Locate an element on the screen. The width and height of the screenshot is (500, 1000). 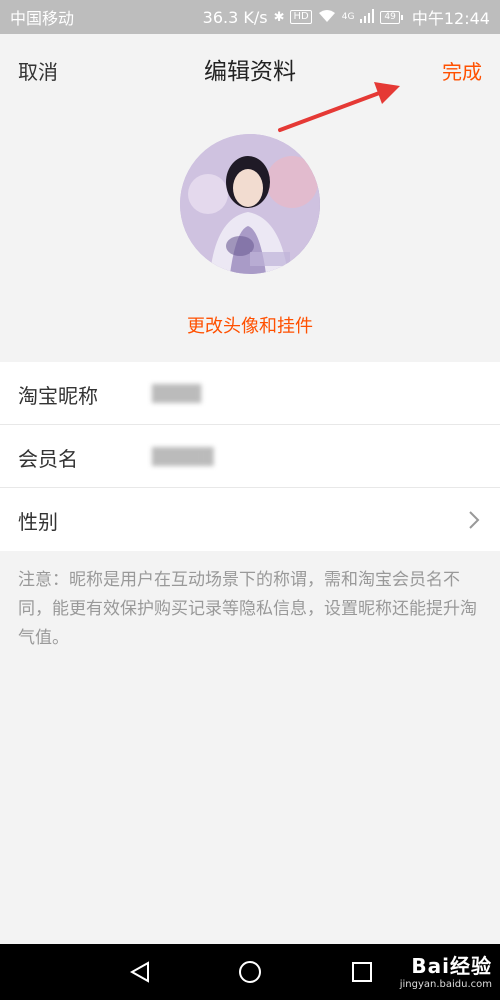
status-bar: 中国移动 36.3 K/s ✱ HD 4G 49 中午12:44 is located at coordinates (250, 17).